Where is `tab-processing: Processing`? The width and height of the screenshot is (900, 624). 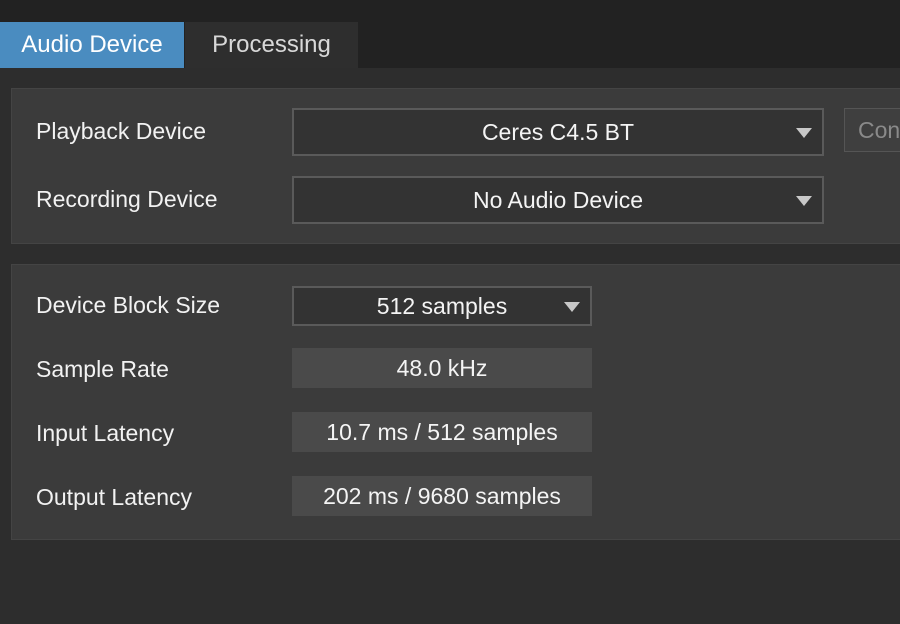 tab-processing: Processing is located at coordinates (271, 45).